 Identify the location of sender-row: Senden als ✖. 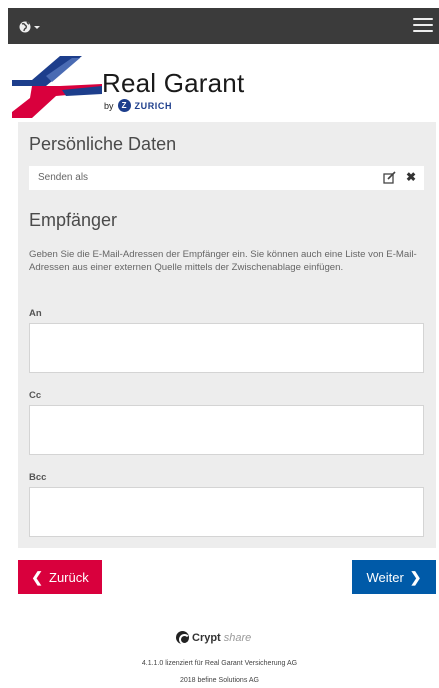
(226, 178).